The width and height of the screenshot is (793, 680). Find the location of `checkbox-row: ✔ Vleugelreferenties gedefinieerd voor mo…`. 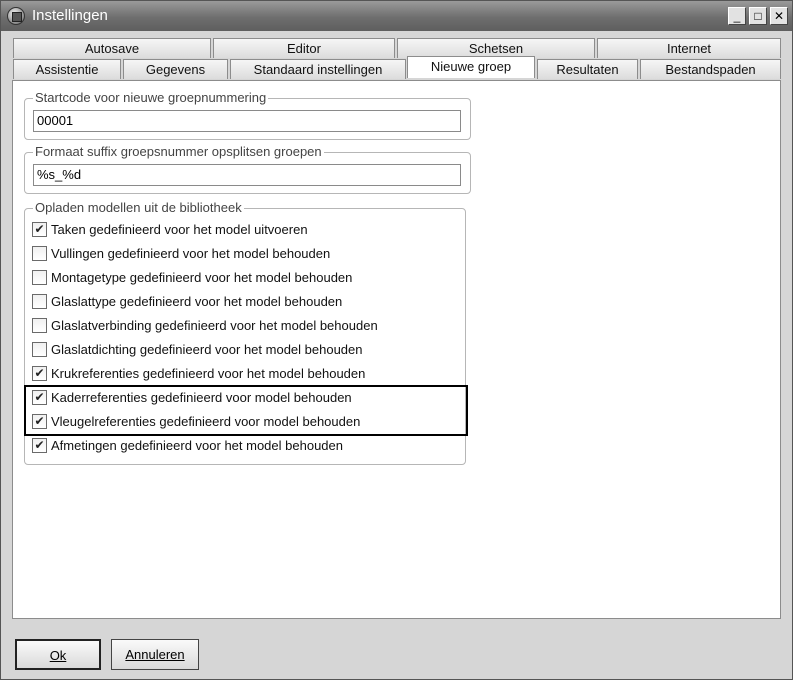

checkbox-row: ✔ Vleugelreferenties gedefinieerd voor mo… is located at coordinates (196, 421).